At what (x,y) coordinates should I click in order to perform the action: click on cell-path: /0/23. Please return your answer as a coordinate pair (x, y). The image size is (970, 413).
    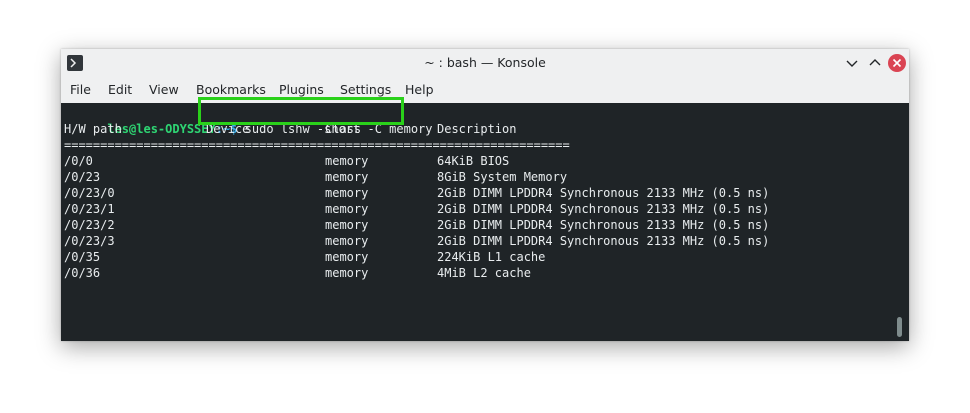
    Looking at the image, I should click on (82, 177).